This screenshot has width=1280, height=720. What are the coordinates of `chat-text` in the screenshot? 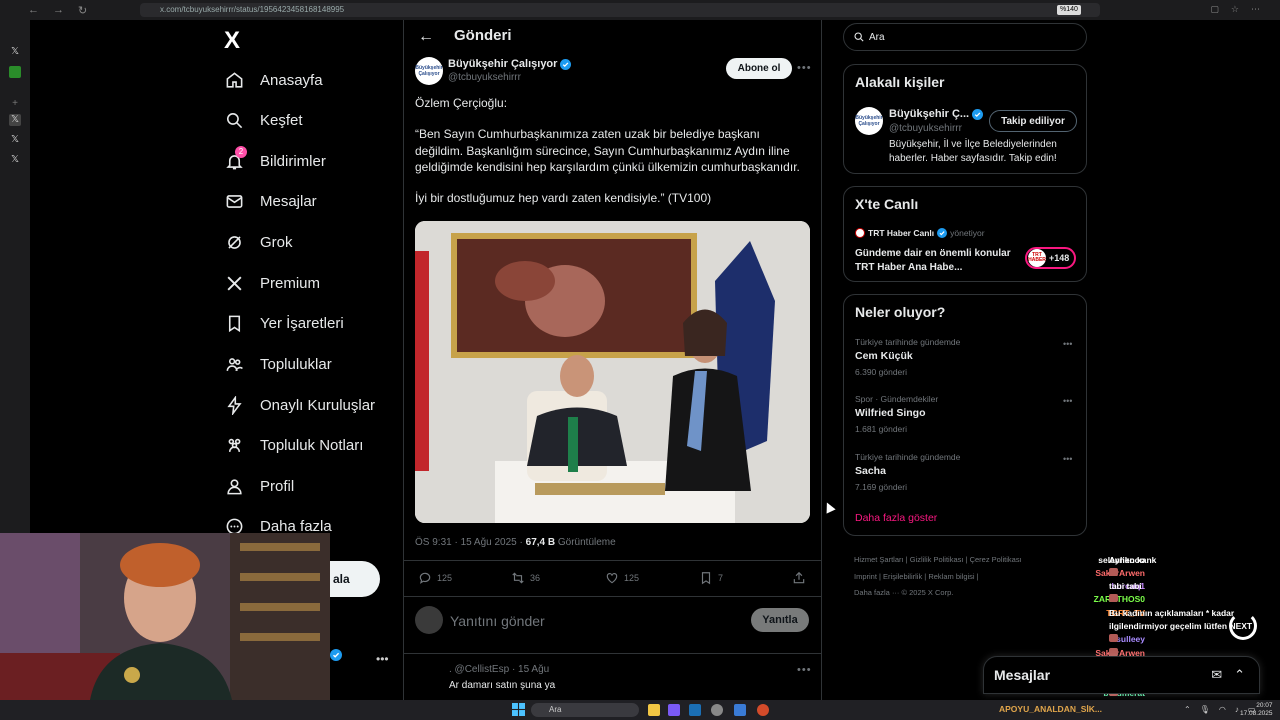 It's located at (1113, 573).